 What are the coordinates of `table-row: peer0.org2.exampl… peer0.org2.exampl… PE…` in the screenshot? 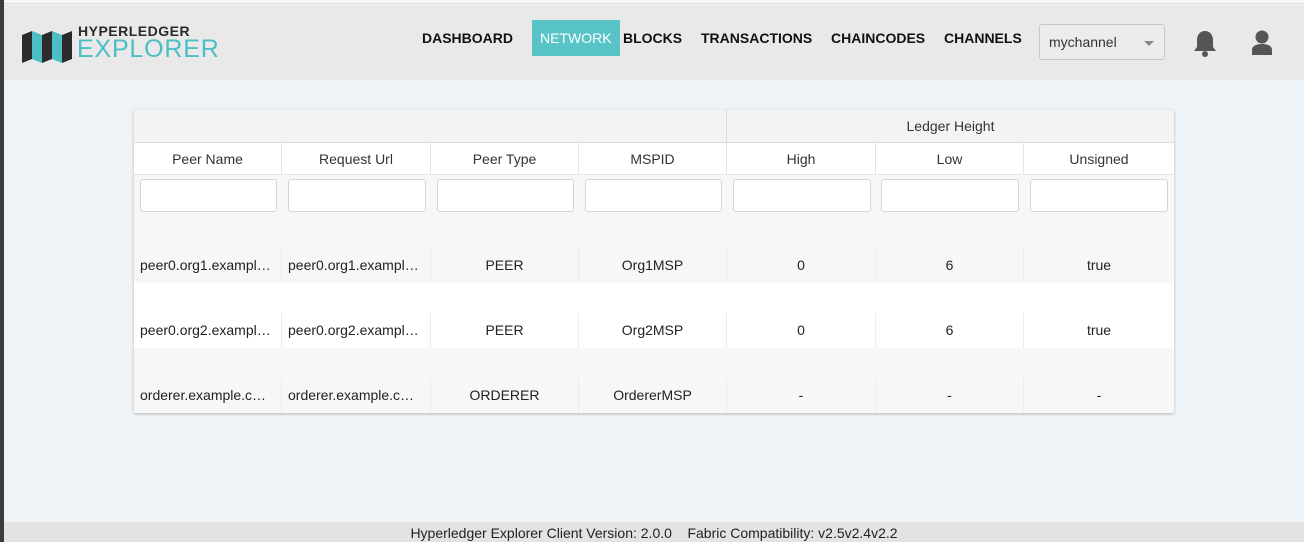 It's located at (654, 315).